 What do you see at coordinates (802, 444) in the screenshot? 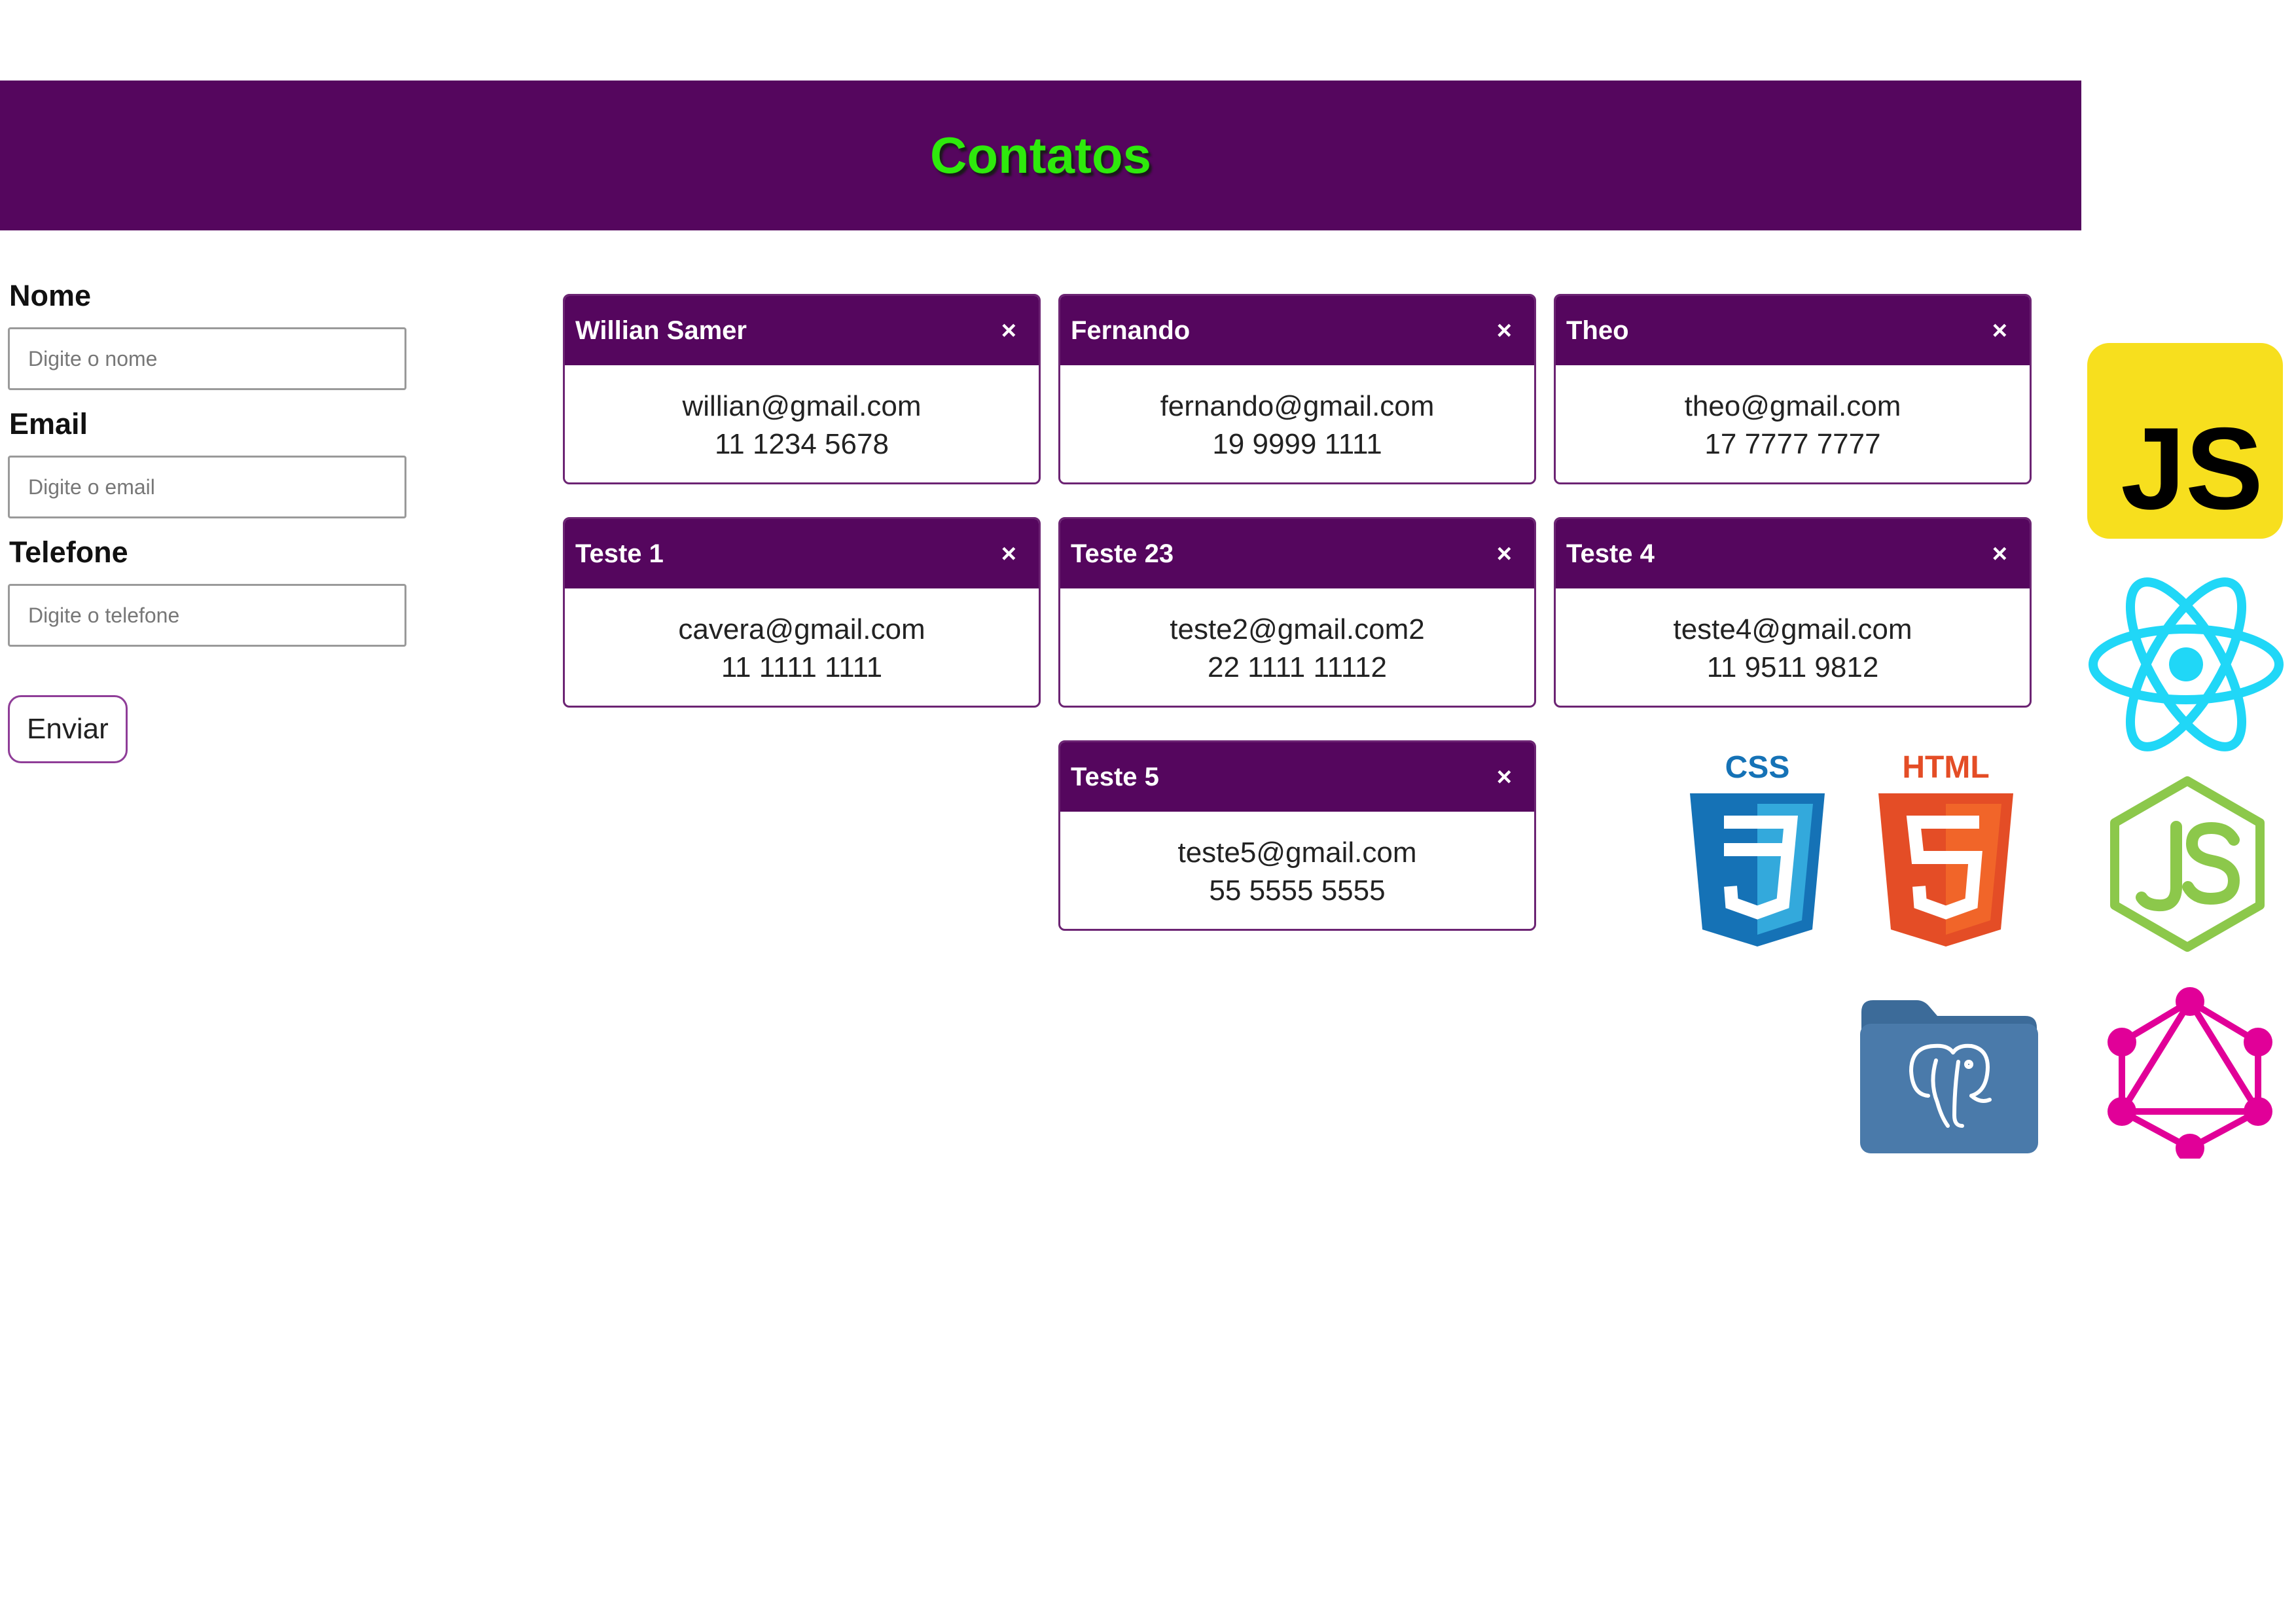
I see `contact-phone: 11 1234 5678` at bounding box center [802, 444].